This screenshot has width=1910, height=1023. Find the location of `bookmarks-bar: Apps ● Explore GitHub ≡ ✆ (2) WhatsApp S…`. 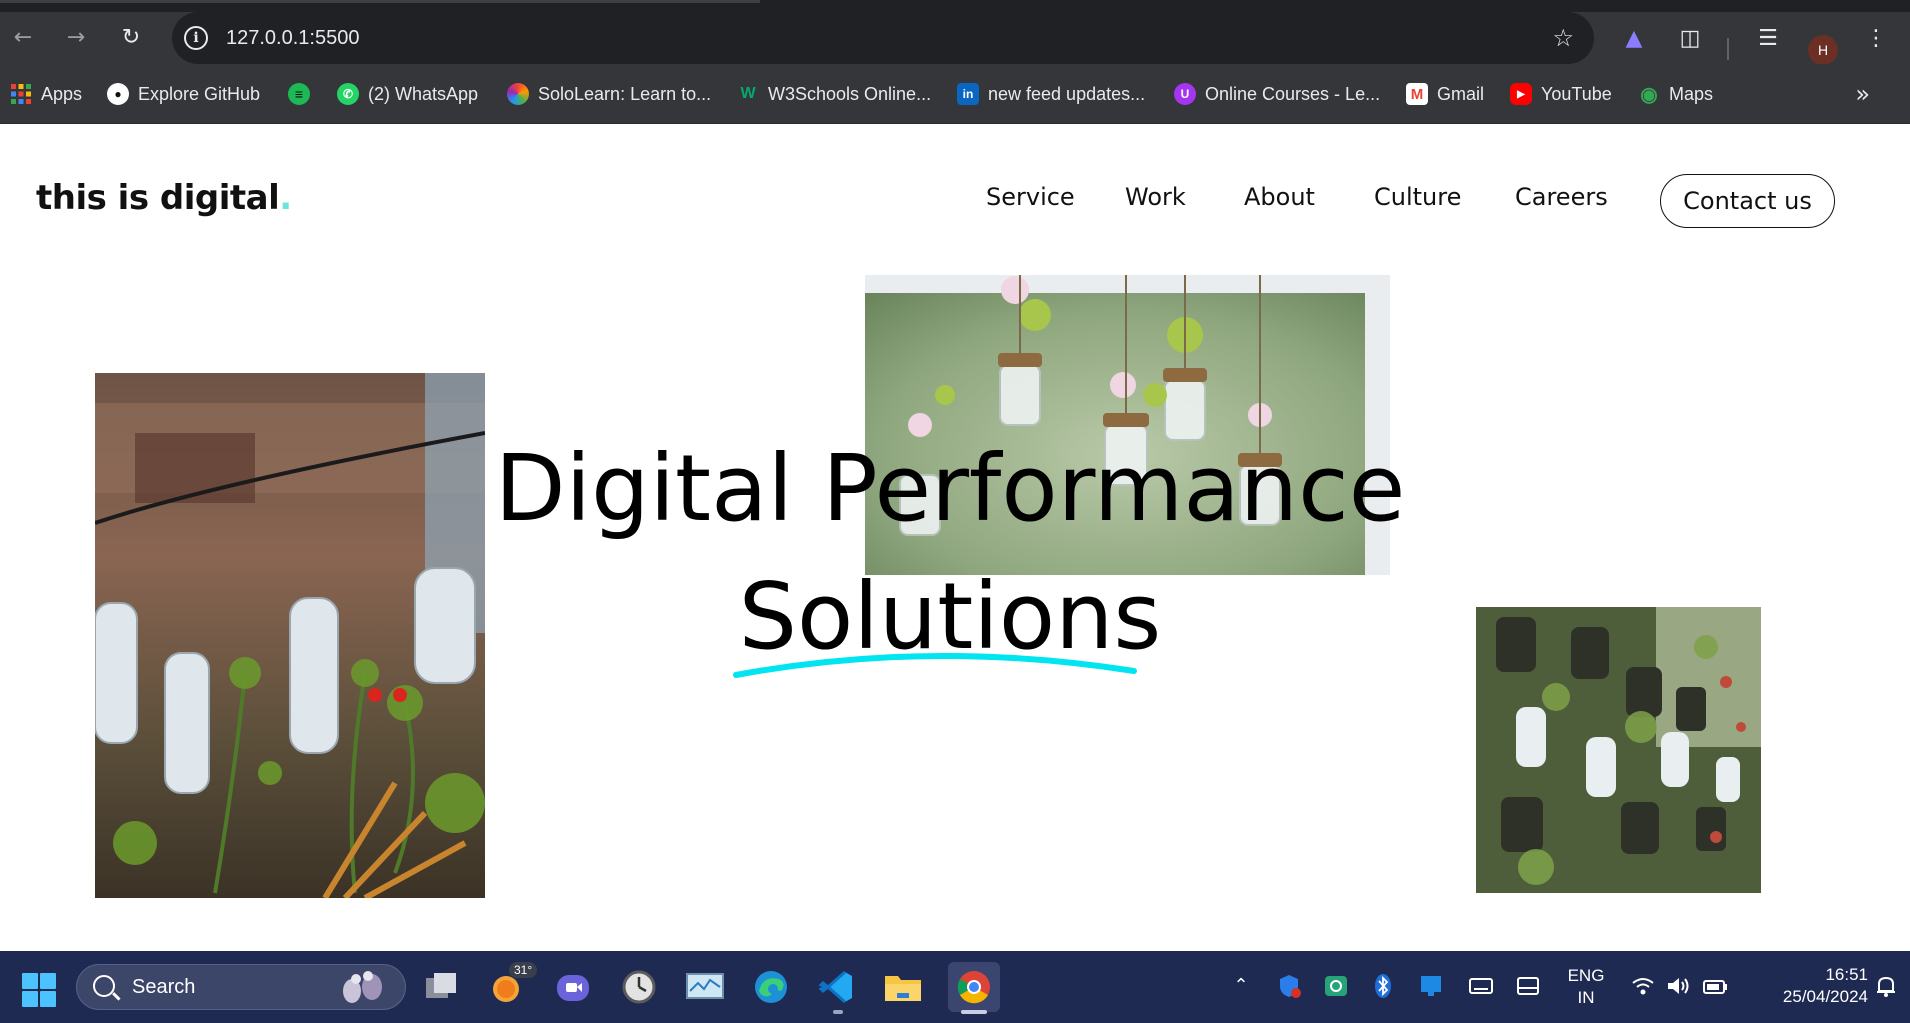

bookmarks-bar: Apps ● Explore GitHub ≡ ✆ (2) WhatsApp S… is located at coordinates (955, 94).